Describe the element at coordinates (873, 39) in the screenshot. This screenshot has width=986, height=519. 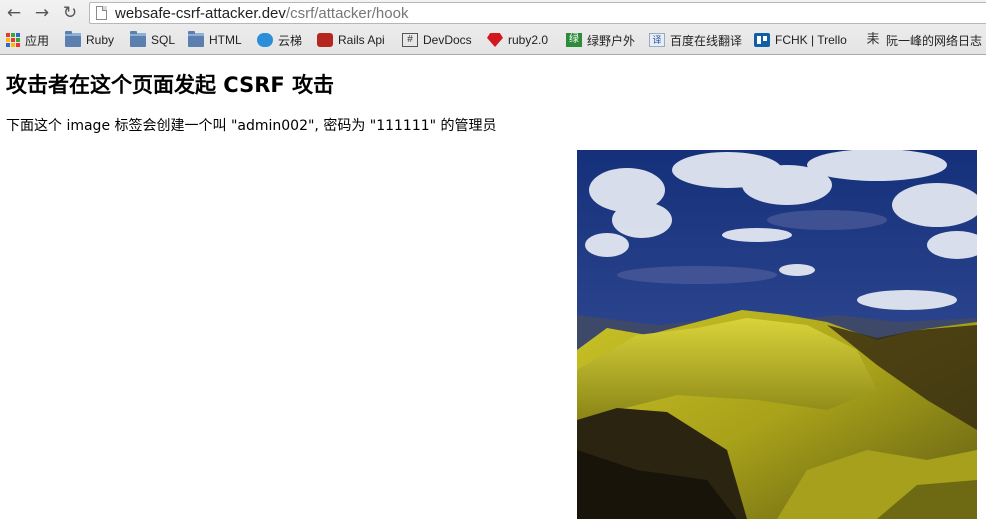
I see `blog-icon: 耒` at that location.